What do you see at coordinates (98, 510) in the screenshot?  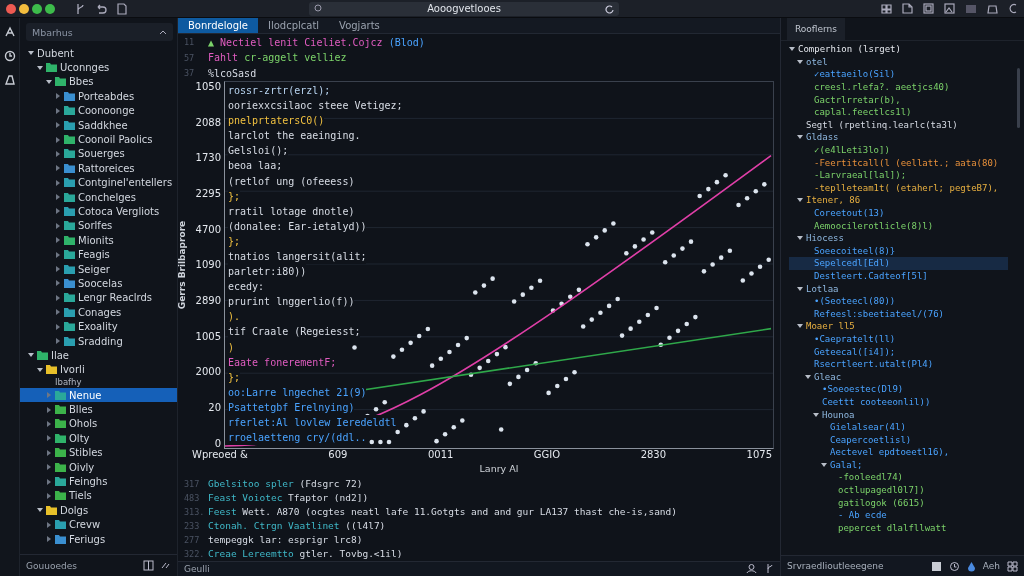 I see `tree-item: Dolgs` at bounding box center [98, 510].